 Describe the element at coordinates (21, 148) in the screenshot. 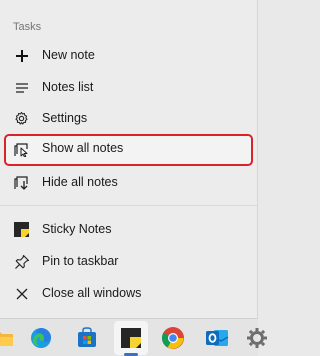

I see `show-notes-icon` at that location.